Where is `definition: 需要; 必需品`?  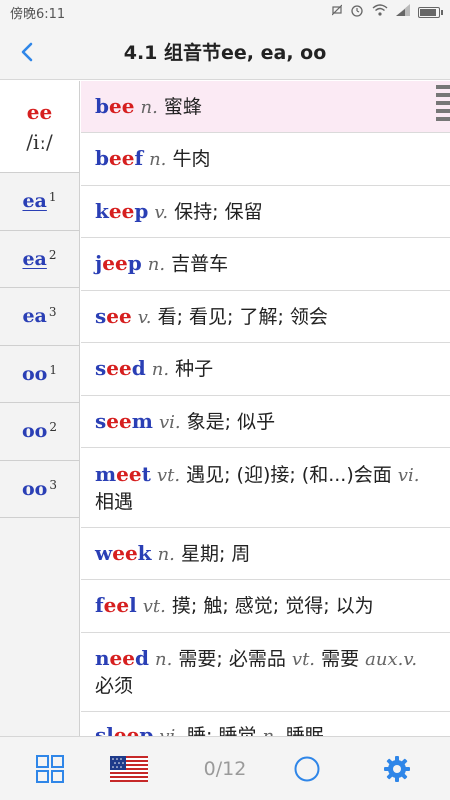 definition: 需要; 必需品 is located at coordinates (232, 659).